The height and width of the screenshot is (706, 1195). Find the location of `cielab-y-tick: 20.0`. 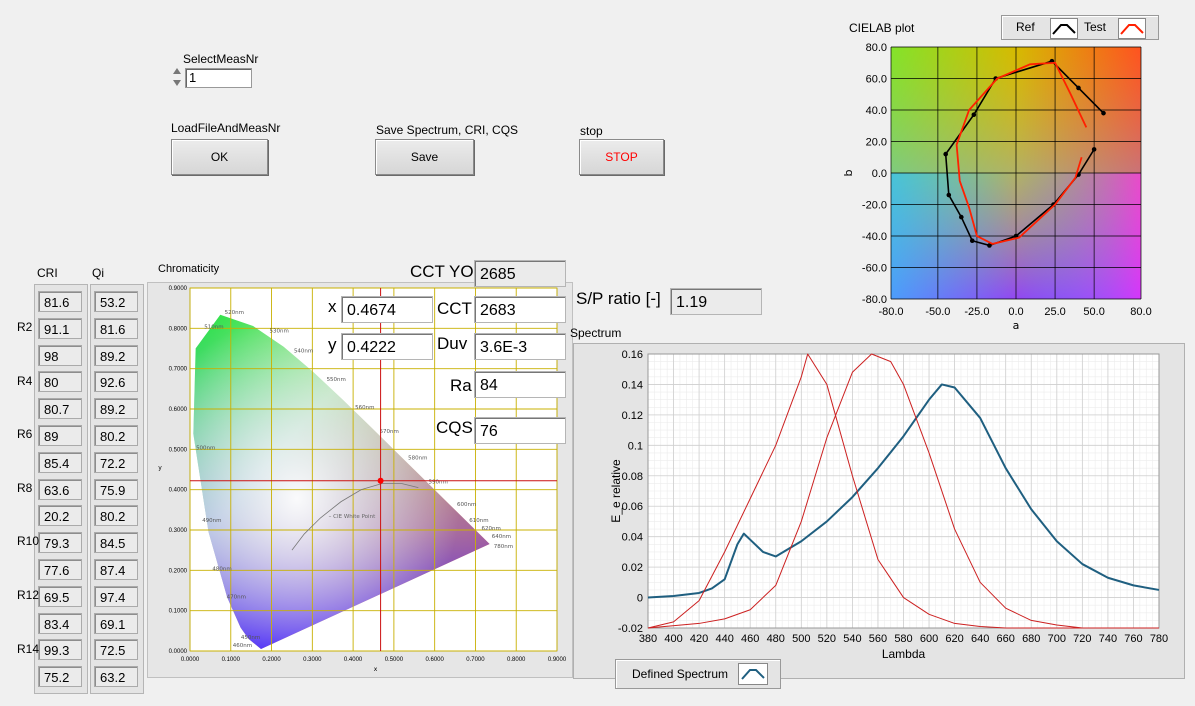

cielab-y-tick: 20.0 is located at coordinates (876, 143).